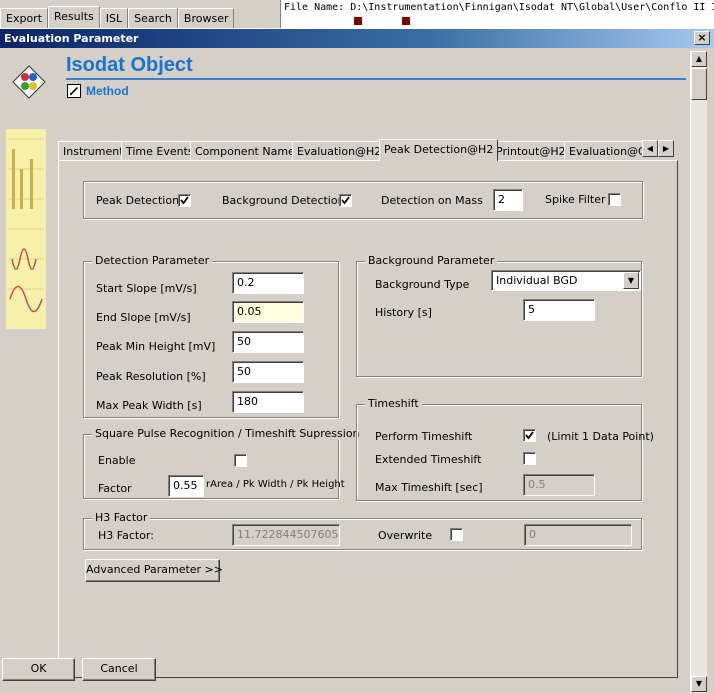 This screenshot has width=714, height=693. I want to click on bg-tab-search: Search, so click(153, 18).